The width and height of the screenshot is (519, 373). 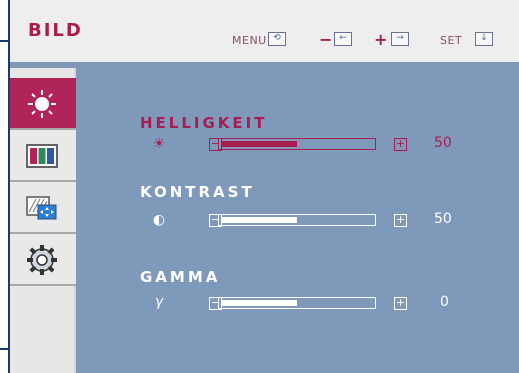 I want to click on gamma-increase-button: +, so click(x=400, y=303).